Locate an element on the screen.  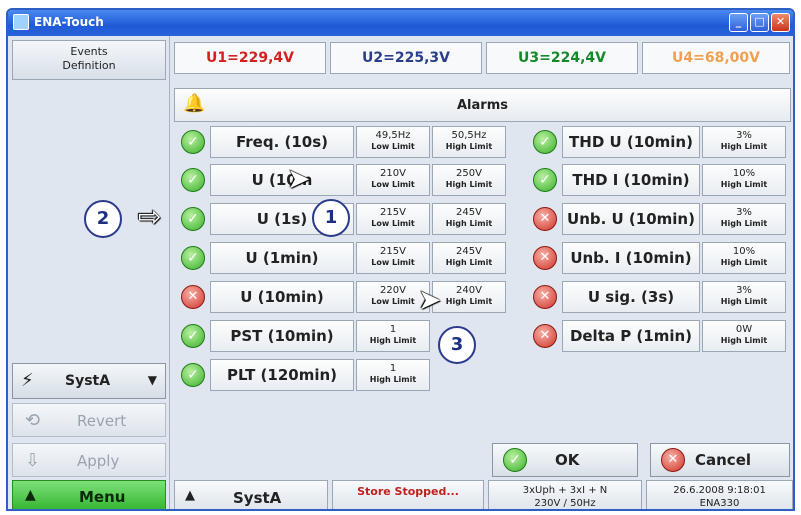
alarm-name: THD U (10min) is located at coordinates (631, 142).